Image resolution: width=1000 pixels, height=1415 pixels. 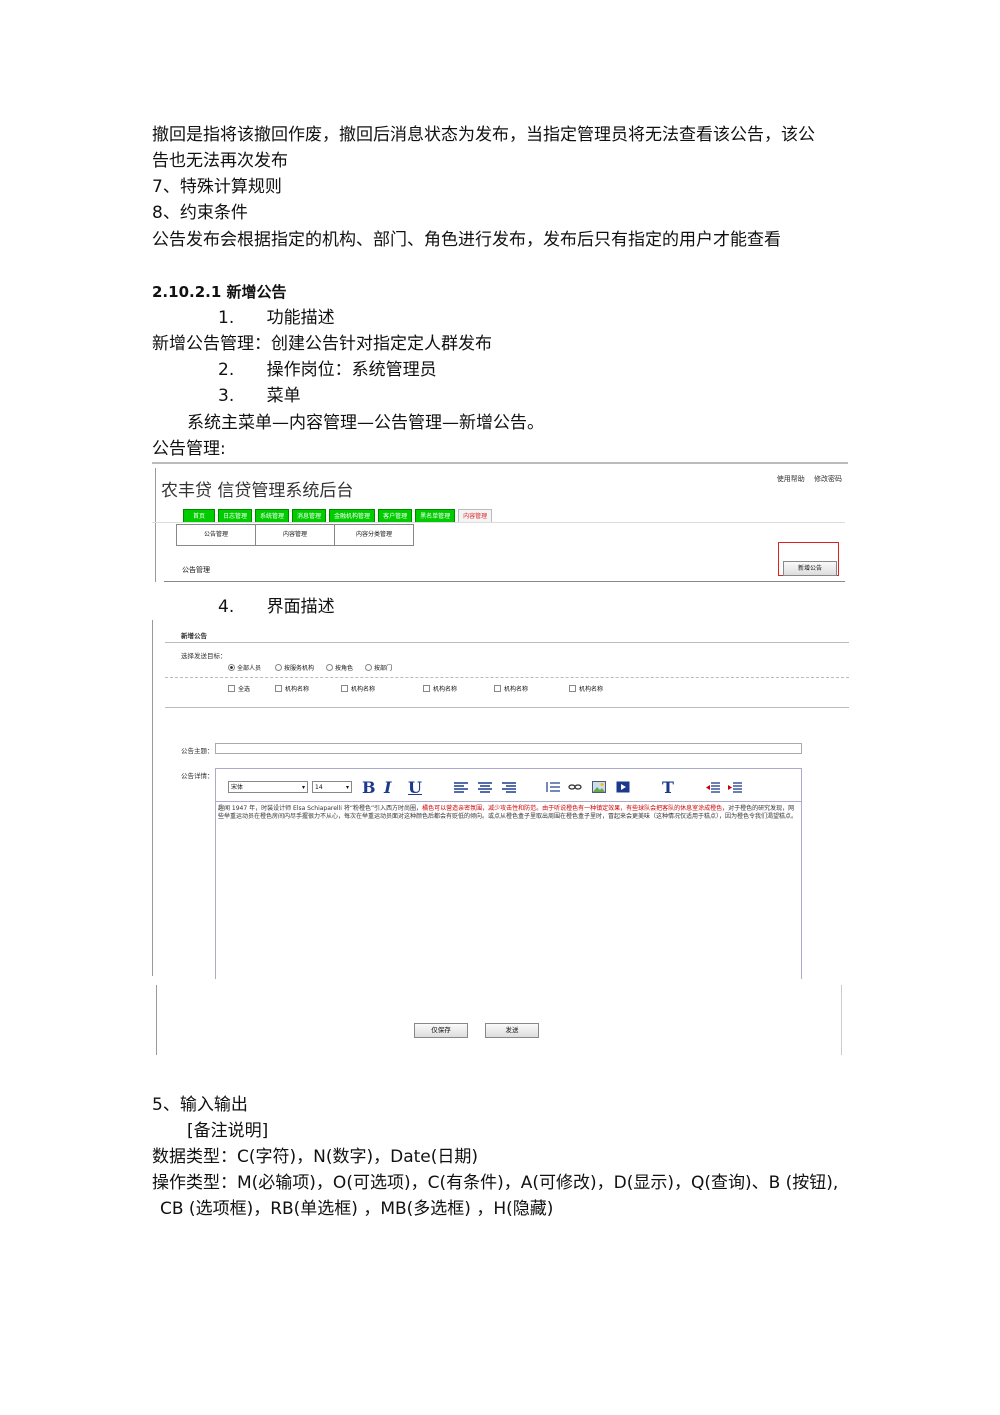 What do you see at coordinates (806, 479) in the screenshot?
I see `top-links: 使用帮助 修改密码` at bounding box center [806, 479].